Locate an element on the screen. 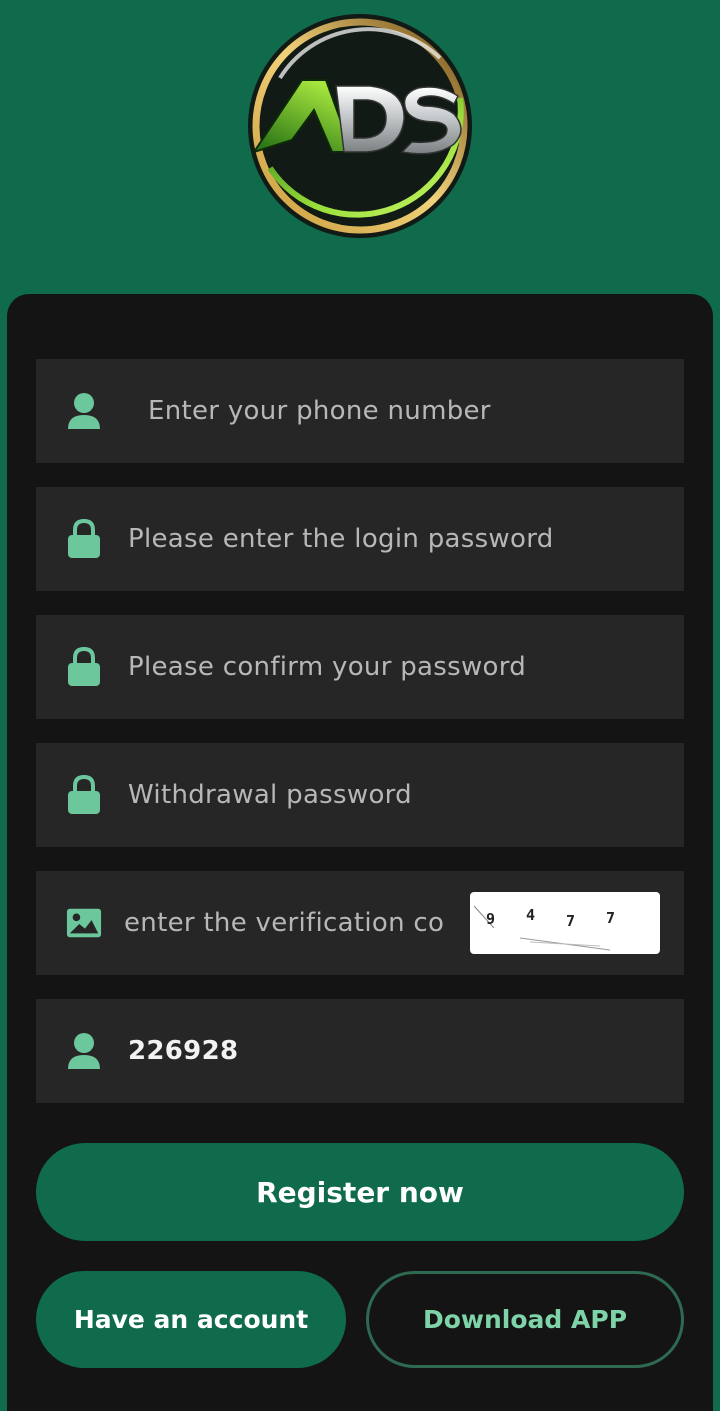  download-app-label: Download APP is located at coordinates (525, 1319).